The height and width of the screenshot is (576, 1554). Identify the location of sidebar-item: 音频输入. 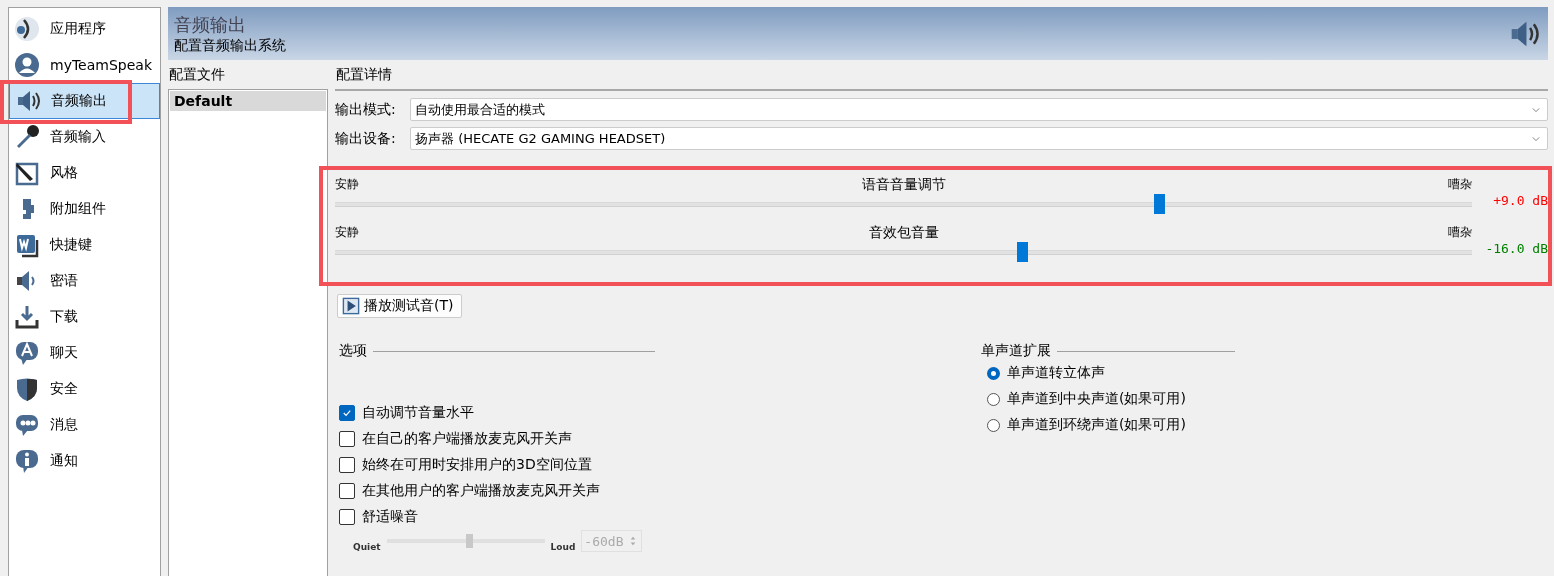
(84, 137).